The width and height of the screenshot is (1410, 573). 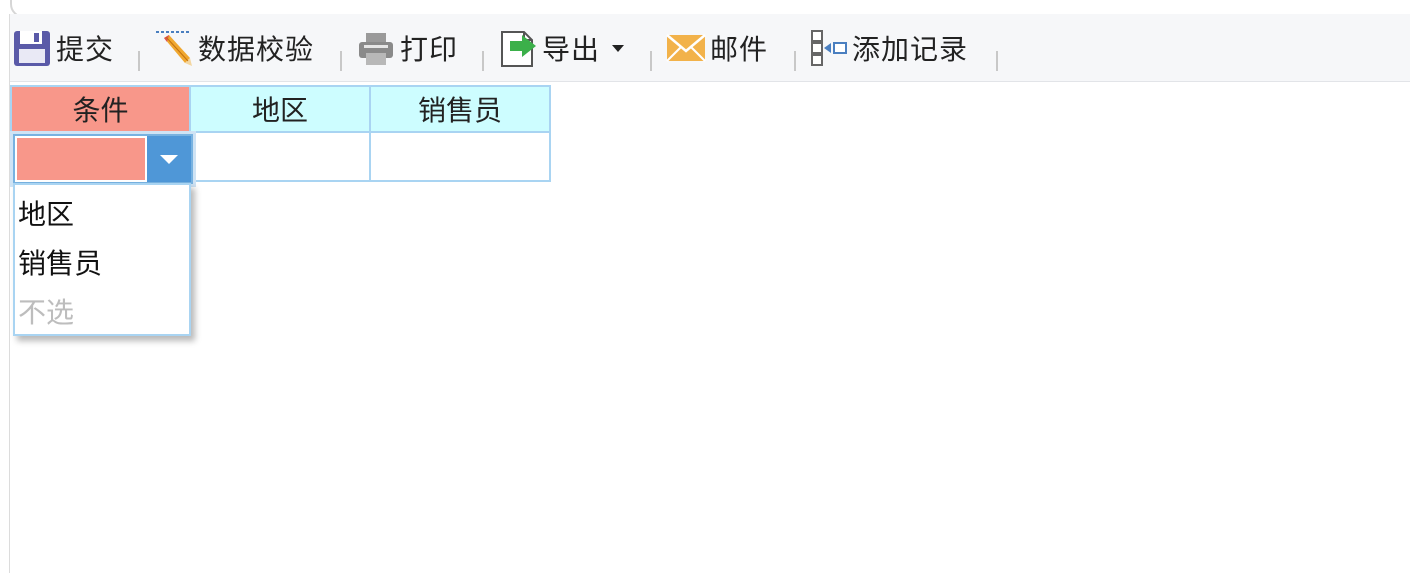 I want to click on condition-select, so click(x=103, y=159).